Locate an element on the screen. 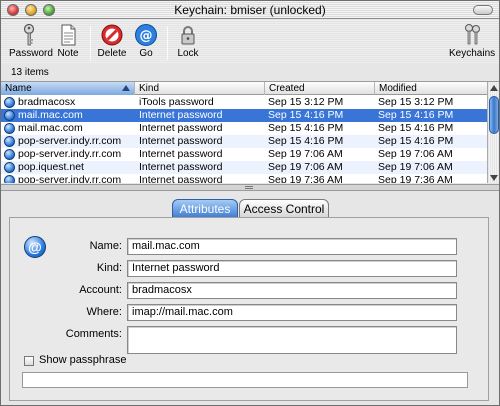  tab-attributes: Attributes is located at coordinates (205, 209).